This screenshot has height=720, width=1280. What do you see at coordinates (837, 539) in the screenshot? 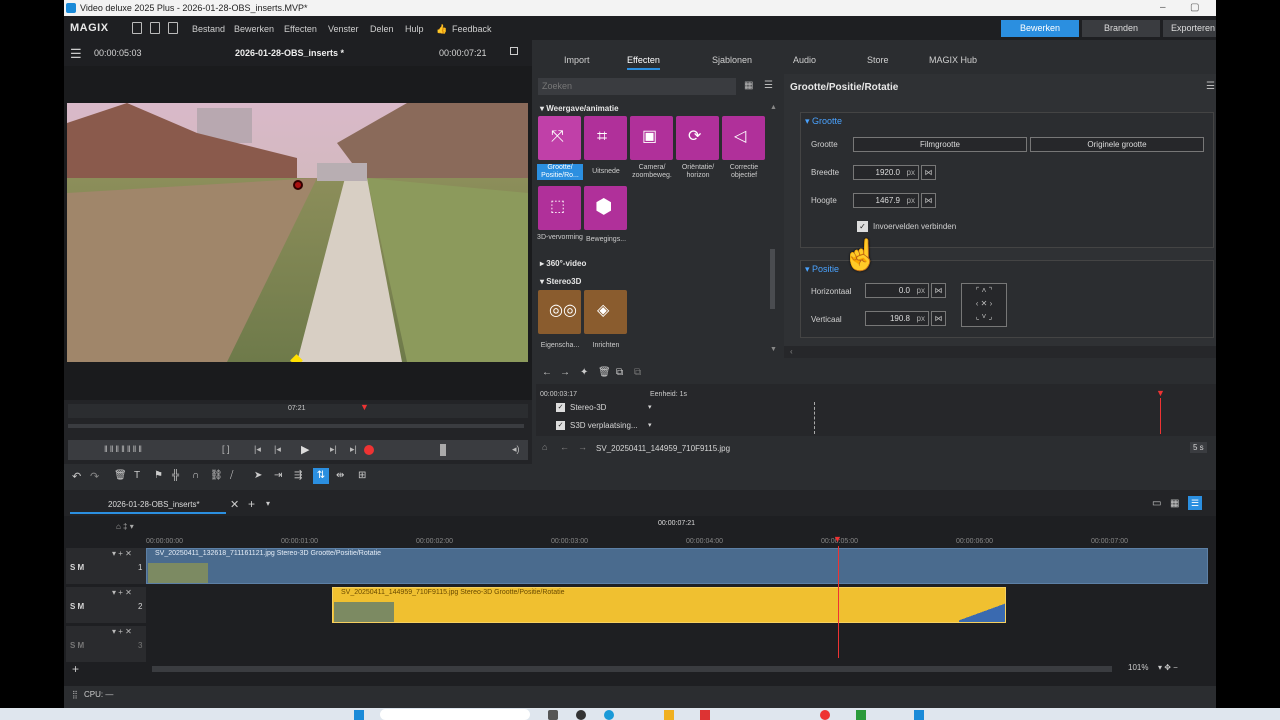
I see `timeline-playhead-icon: ▼` at bounding box center [837, 539].